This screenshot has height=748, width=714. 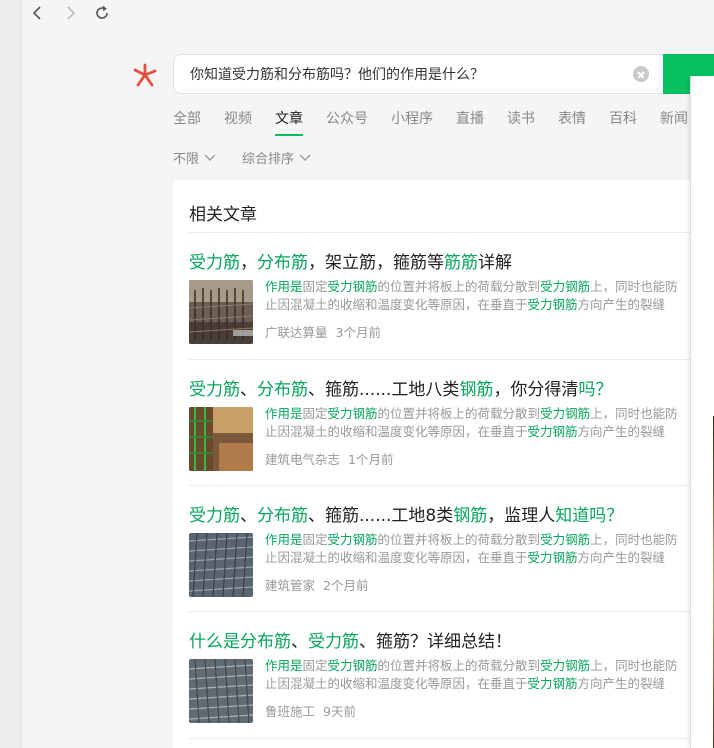 I want to click on article-time: 1个月前, so click(x=371, y=459).